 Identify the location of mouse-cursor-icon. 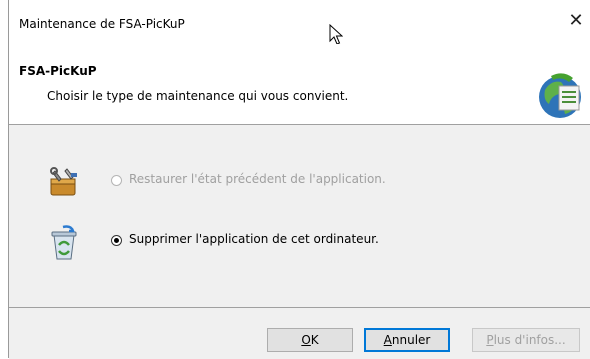
(336, 34).